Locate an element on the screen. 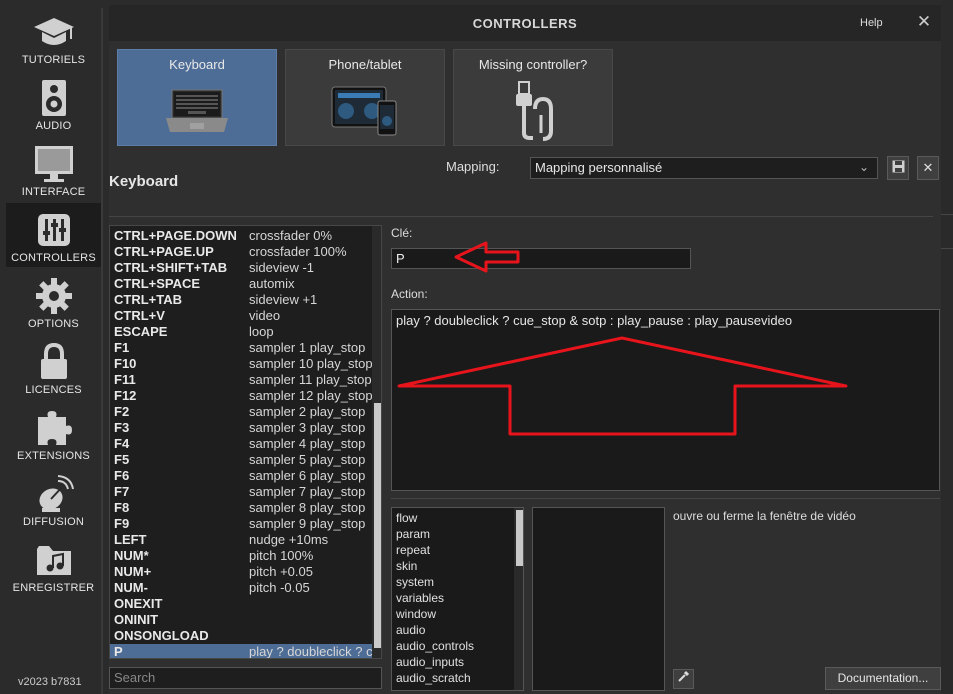  cle-input: P is located at coordinates (541, 258).